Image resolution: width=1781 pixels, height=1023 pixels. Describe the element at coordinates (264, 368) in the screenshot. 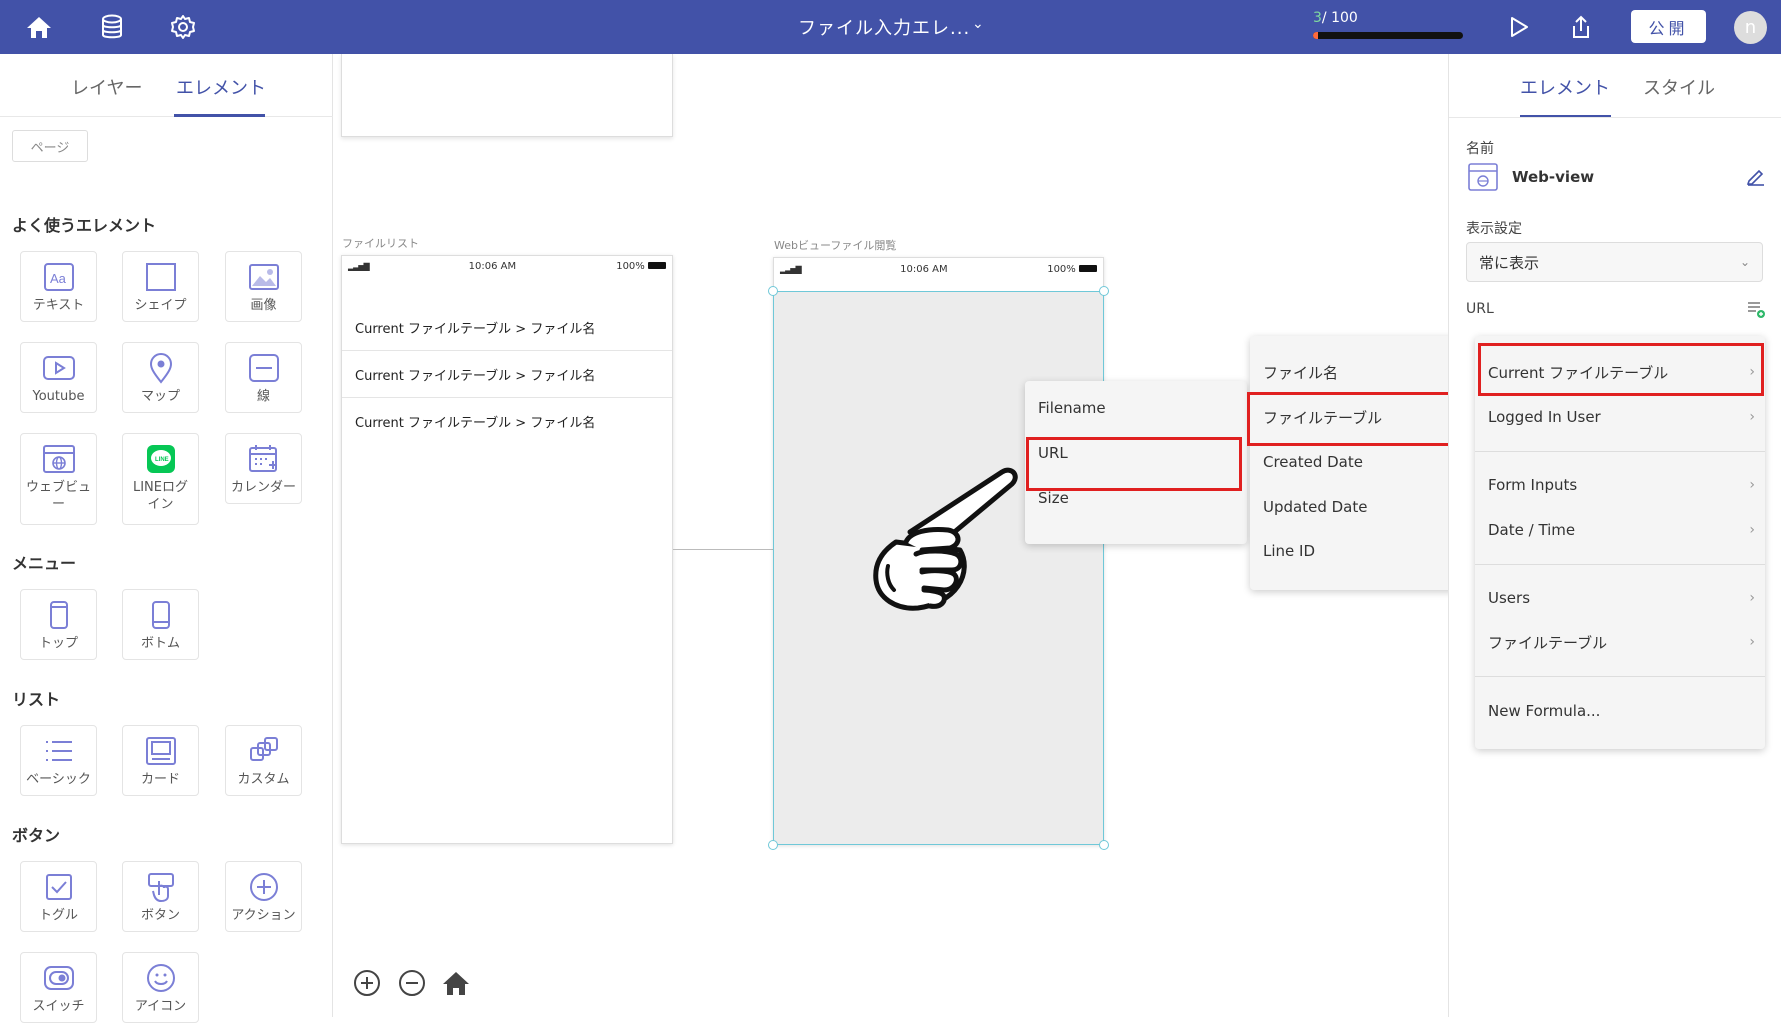

I see `line-icon` at that location.